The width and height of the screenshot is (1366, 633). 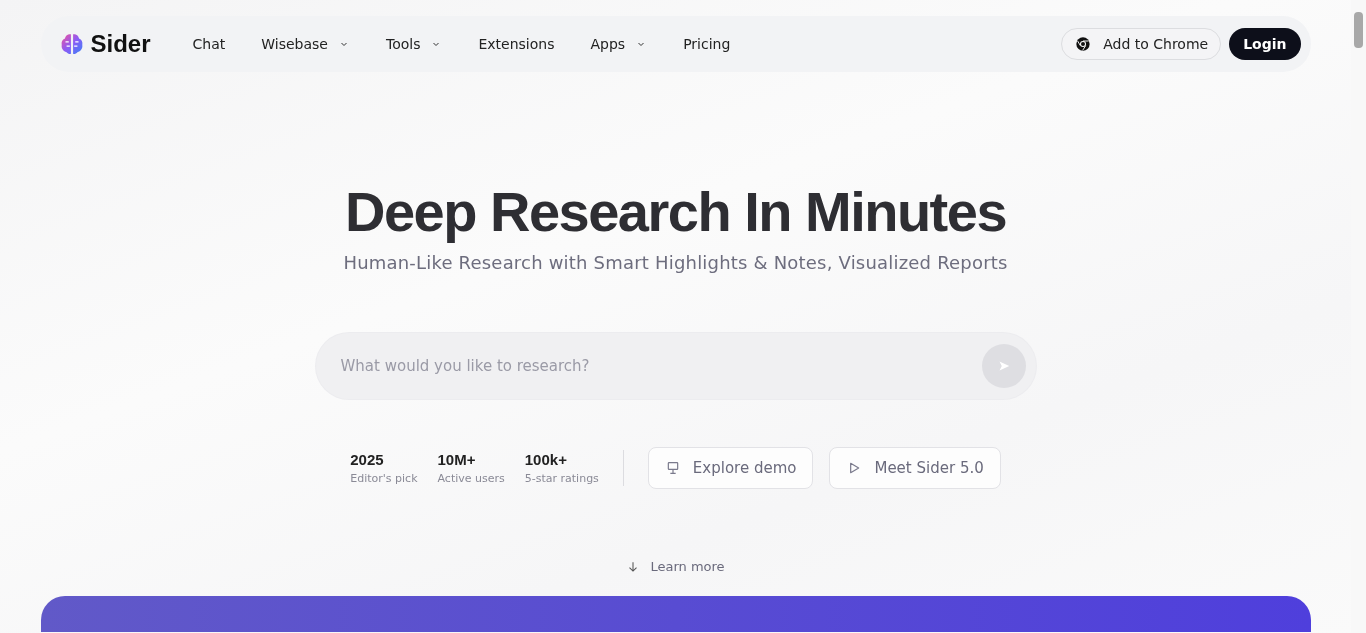 I want to click on login-button: Login, so click(x=1265, y=44).